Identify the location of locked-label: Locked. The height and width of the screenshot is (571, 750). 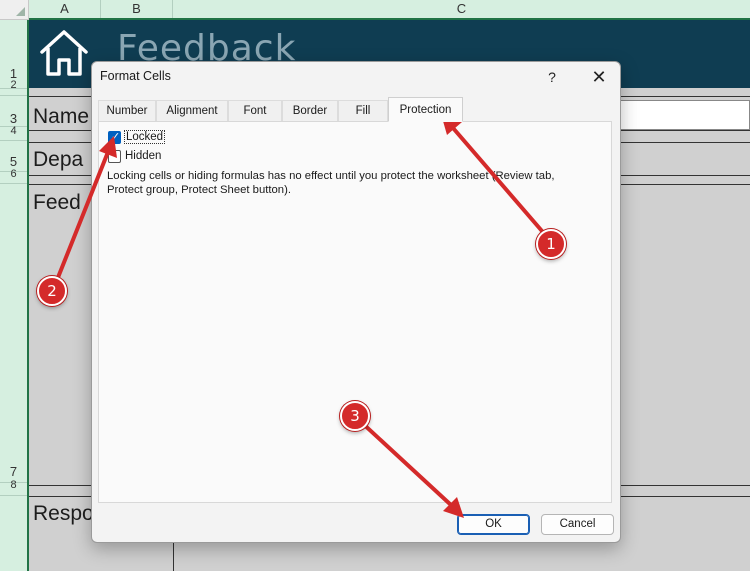
(144, 137).